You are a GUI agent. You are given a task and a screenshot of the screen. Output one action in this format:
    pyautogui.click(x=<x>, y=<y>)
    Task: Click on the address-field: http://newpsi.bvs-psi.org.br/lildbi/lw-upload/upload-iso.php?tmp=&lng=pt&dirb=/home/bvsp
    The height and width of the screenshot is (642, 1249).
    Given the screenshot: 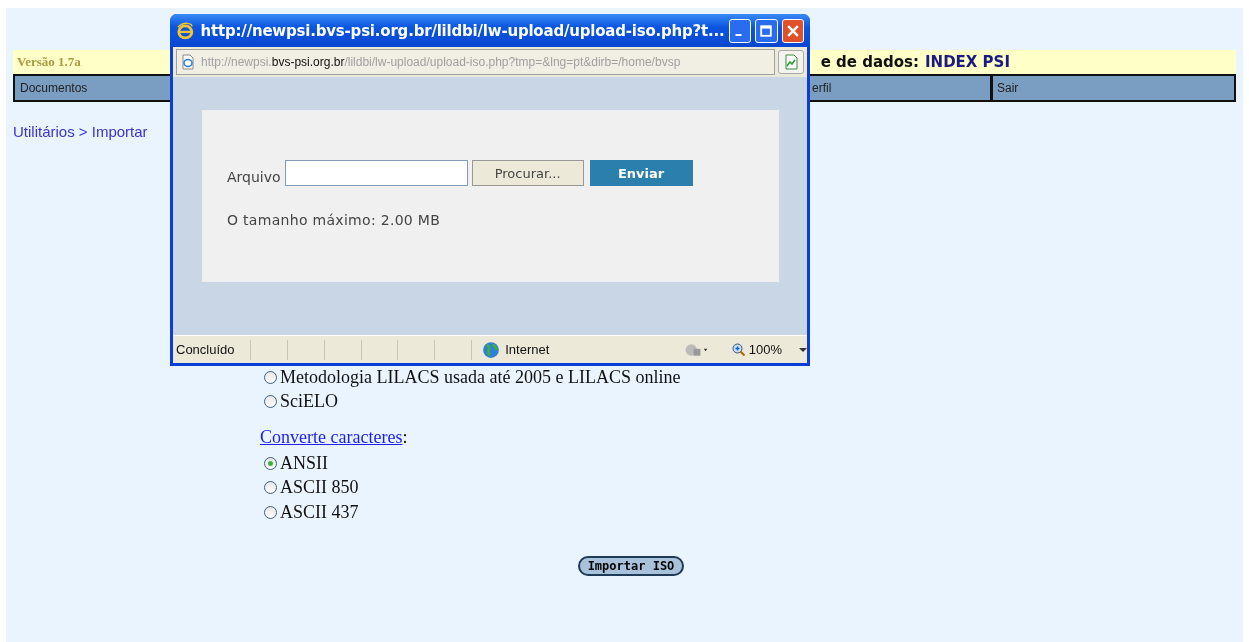 What is the action you would take?
    pyautogui.click(x=475, y=62)
    